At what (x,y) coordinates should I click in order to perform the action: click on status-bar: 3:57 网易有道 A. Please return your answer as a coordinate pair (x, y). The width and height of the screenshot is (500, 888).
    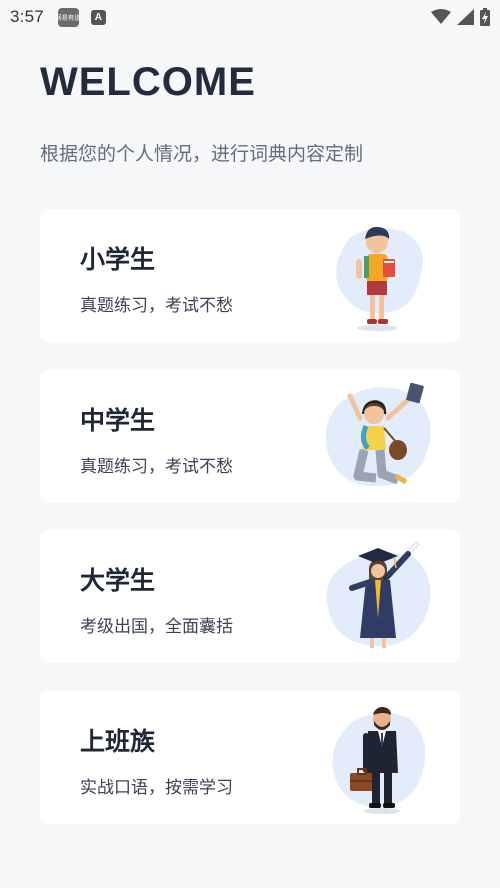
    Looking at the image, I should click on (250, 17).